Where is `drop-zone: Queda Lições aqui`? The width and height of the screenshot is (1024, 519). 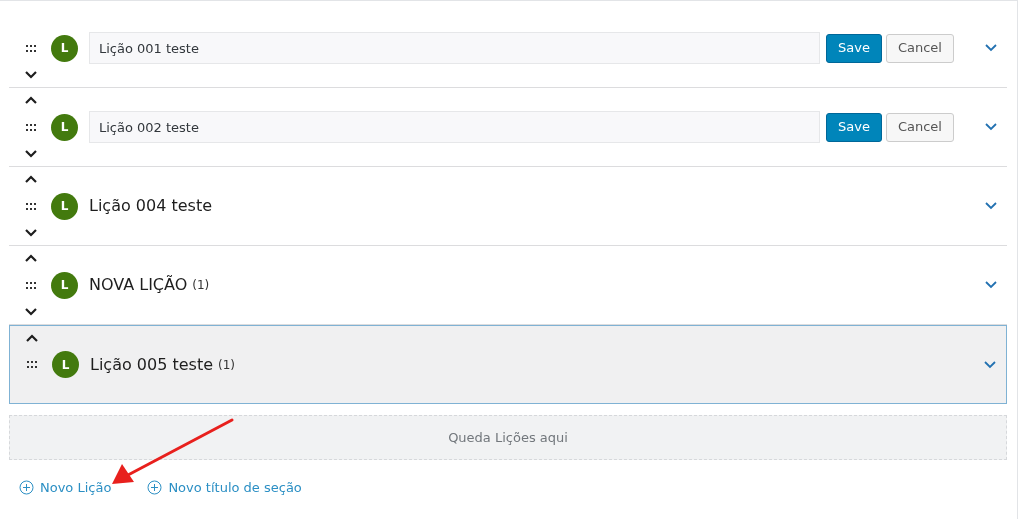 drop-zone: Queda Lições aqui is located at coordinates (508, 437).